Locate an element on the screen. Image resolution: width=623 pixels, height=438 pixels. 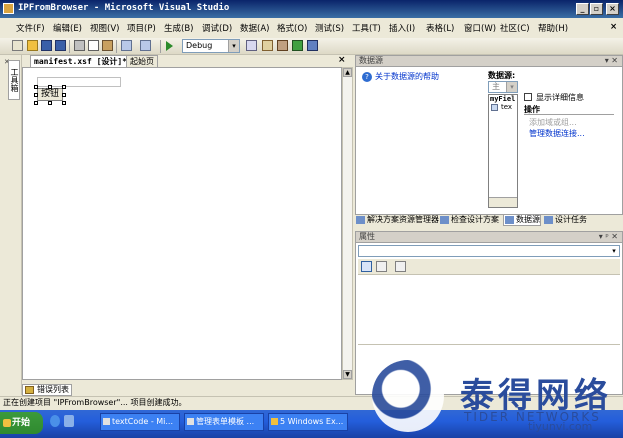
show-details-checkbox is located at coordinates (528, 97).